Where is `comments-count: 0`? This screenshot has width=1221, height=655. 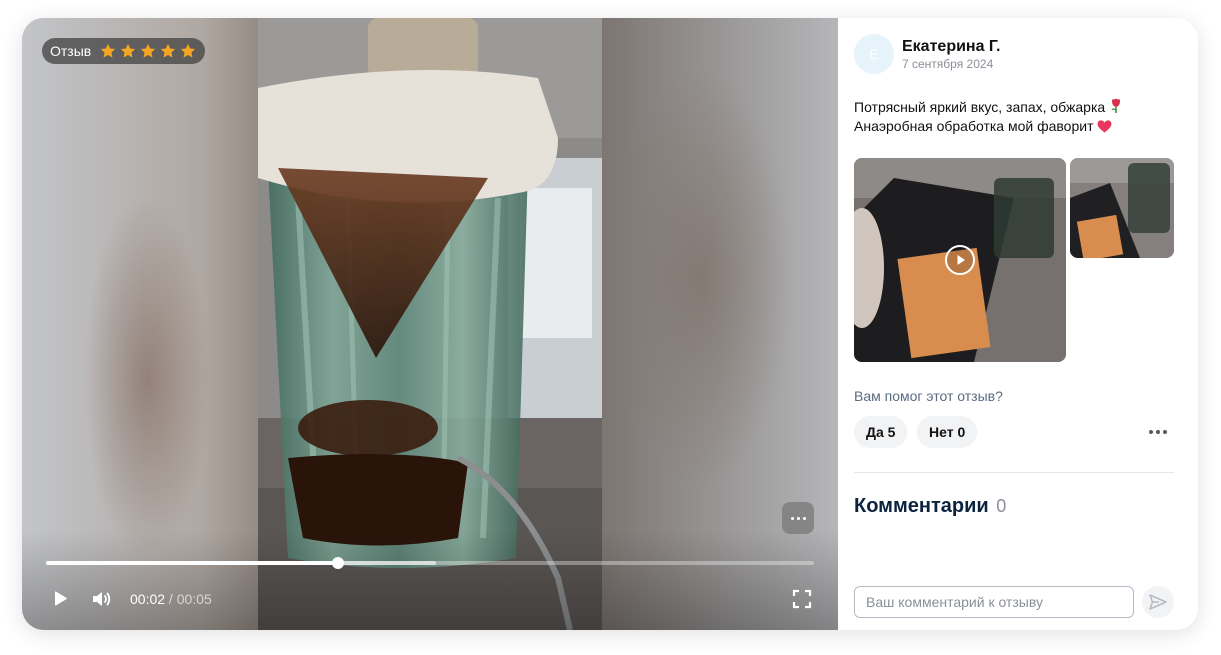 comments-count: 0 is located at coordinates (1001, 506).